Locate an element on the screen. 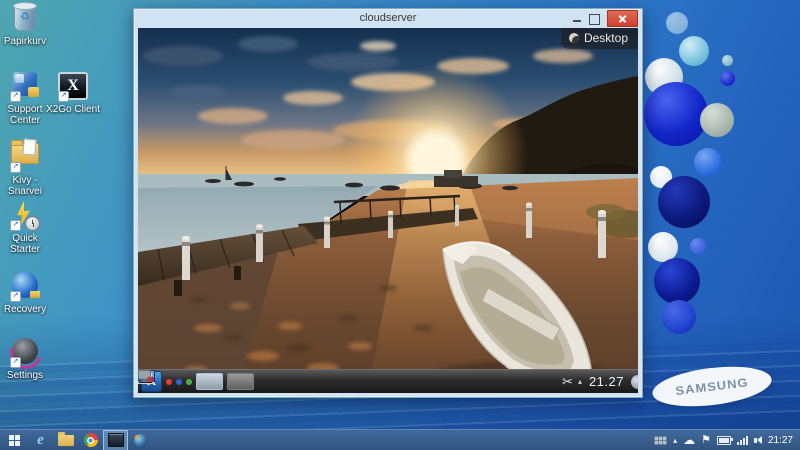 The height and width of the screenshot is (450, 800). window-titlebar: cloudserver is located at coordinates (388, 18).